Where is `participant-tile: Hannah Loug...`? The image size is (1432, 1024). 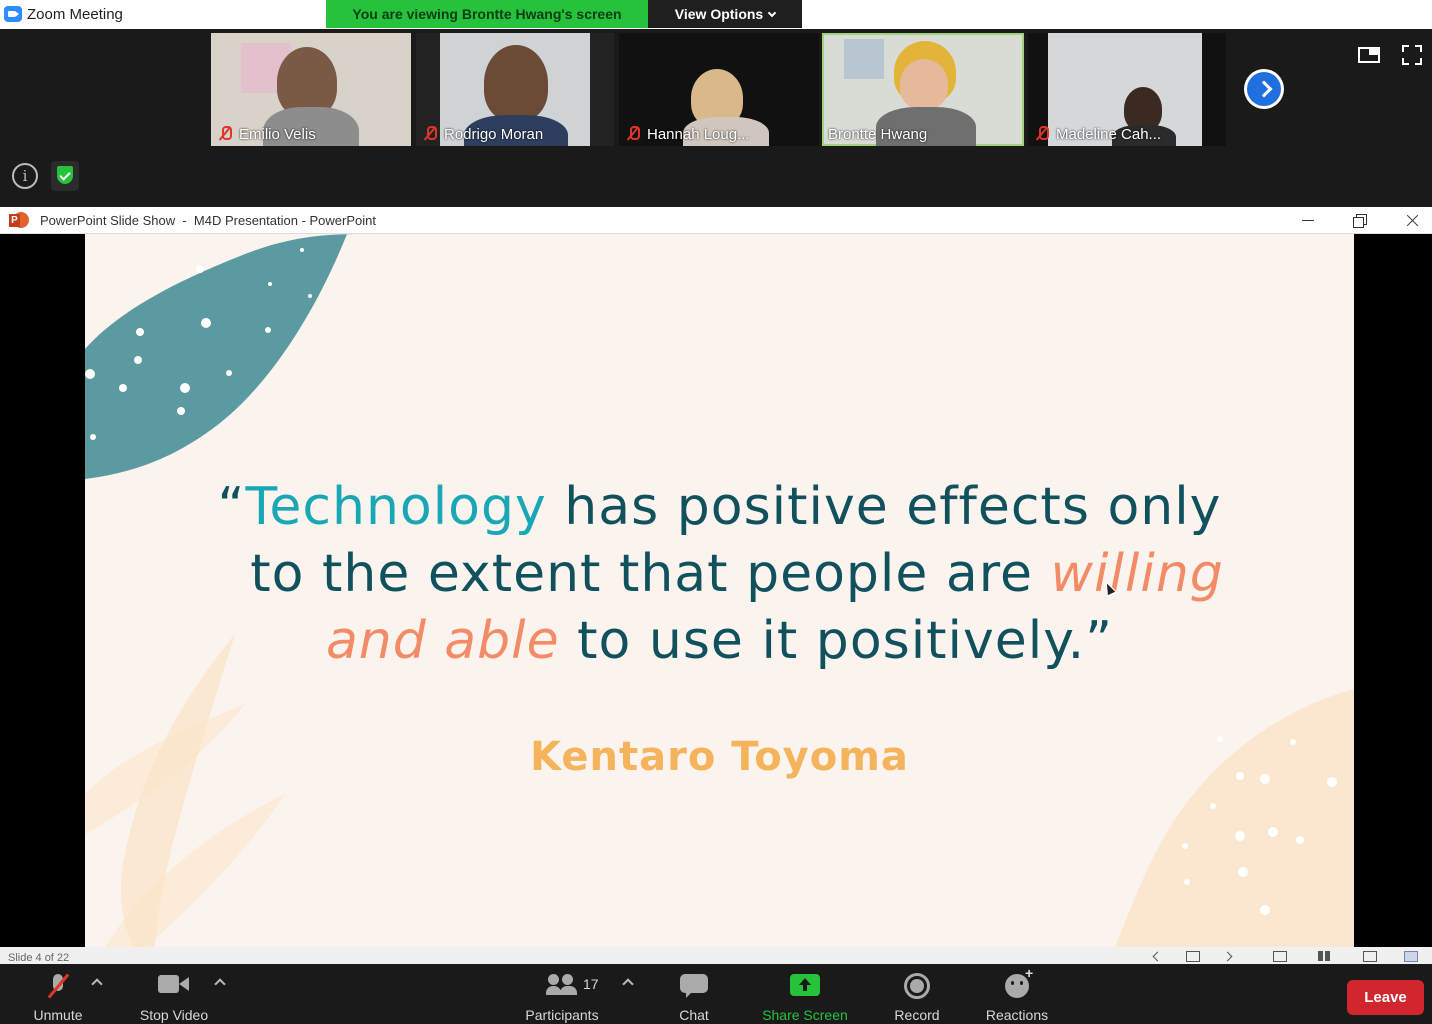
participant-tile: Hannah Loug... is located at coordinates (719, 89).